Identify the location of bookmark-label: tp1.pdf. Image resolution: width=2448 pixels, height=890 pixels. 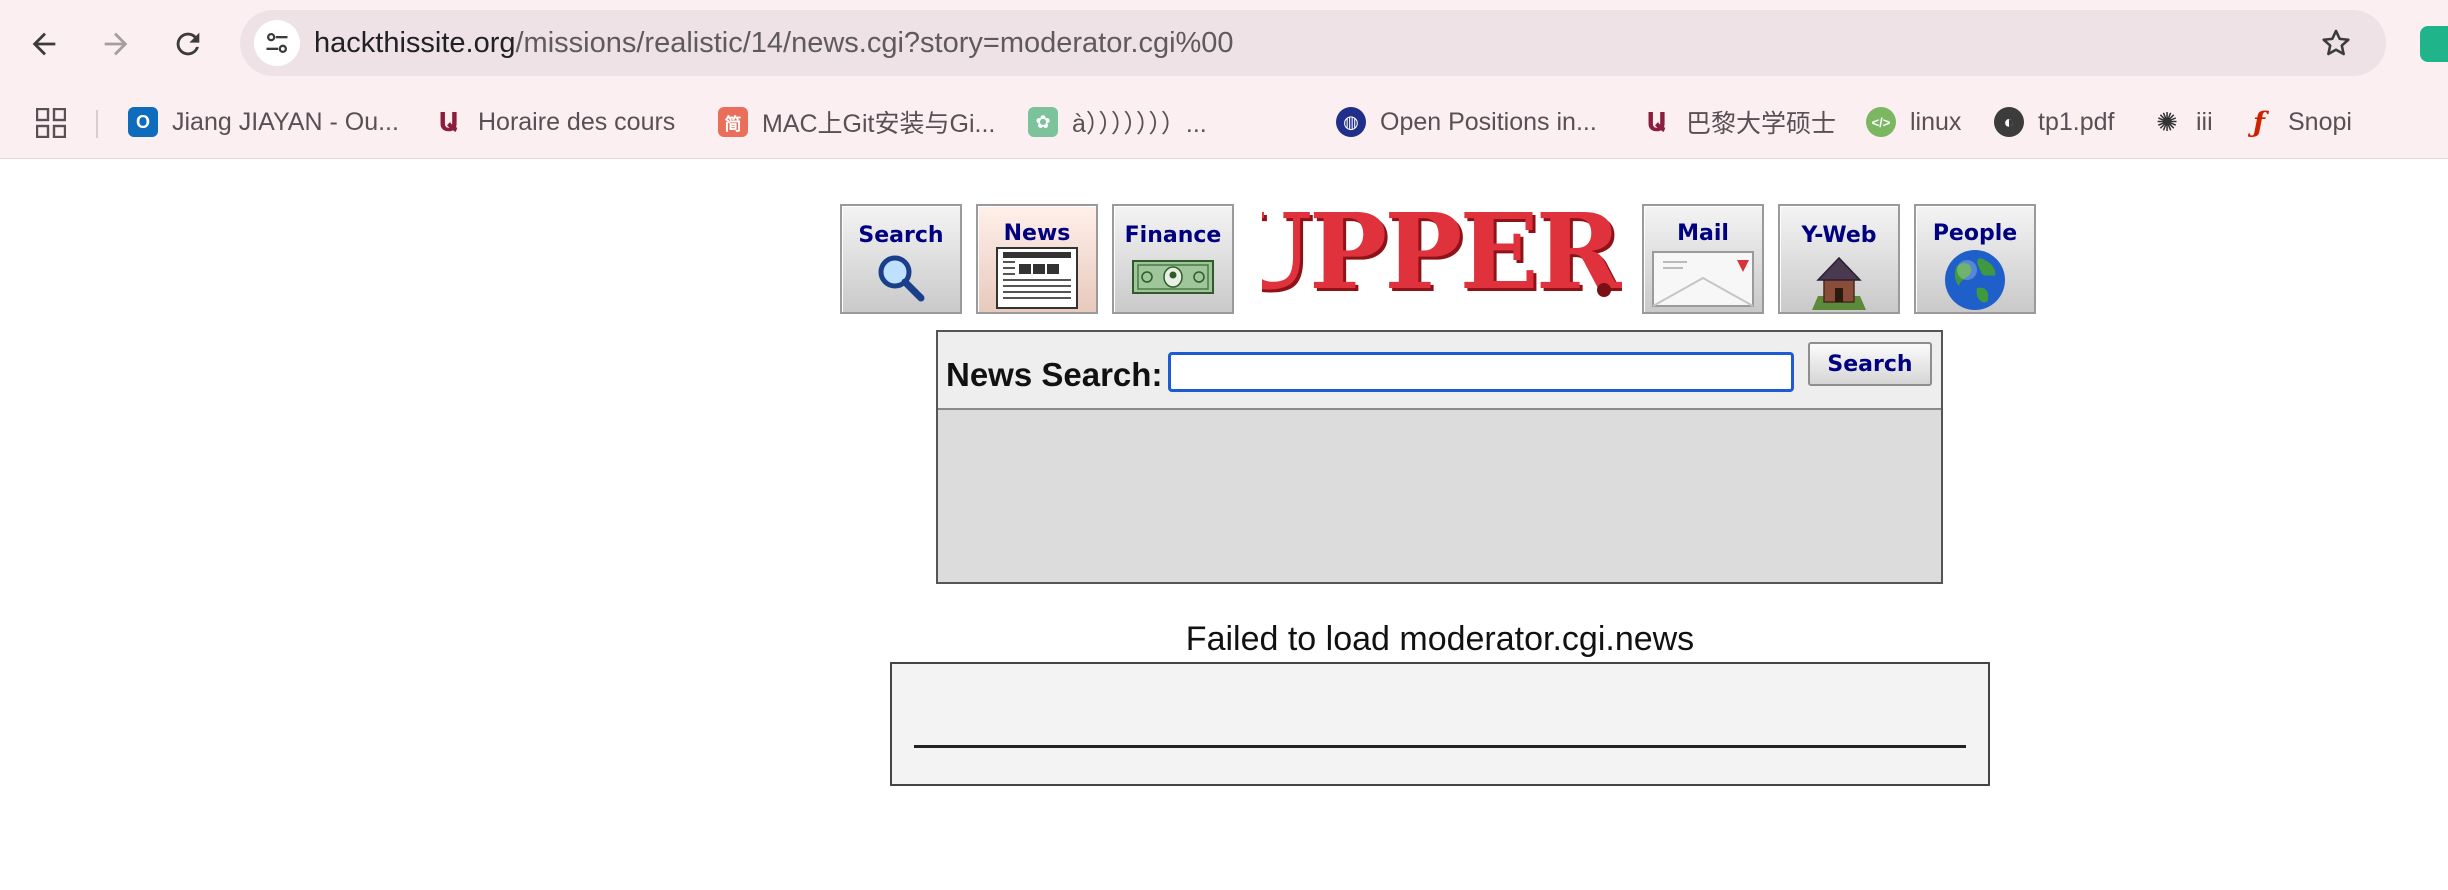
(2076, 121).